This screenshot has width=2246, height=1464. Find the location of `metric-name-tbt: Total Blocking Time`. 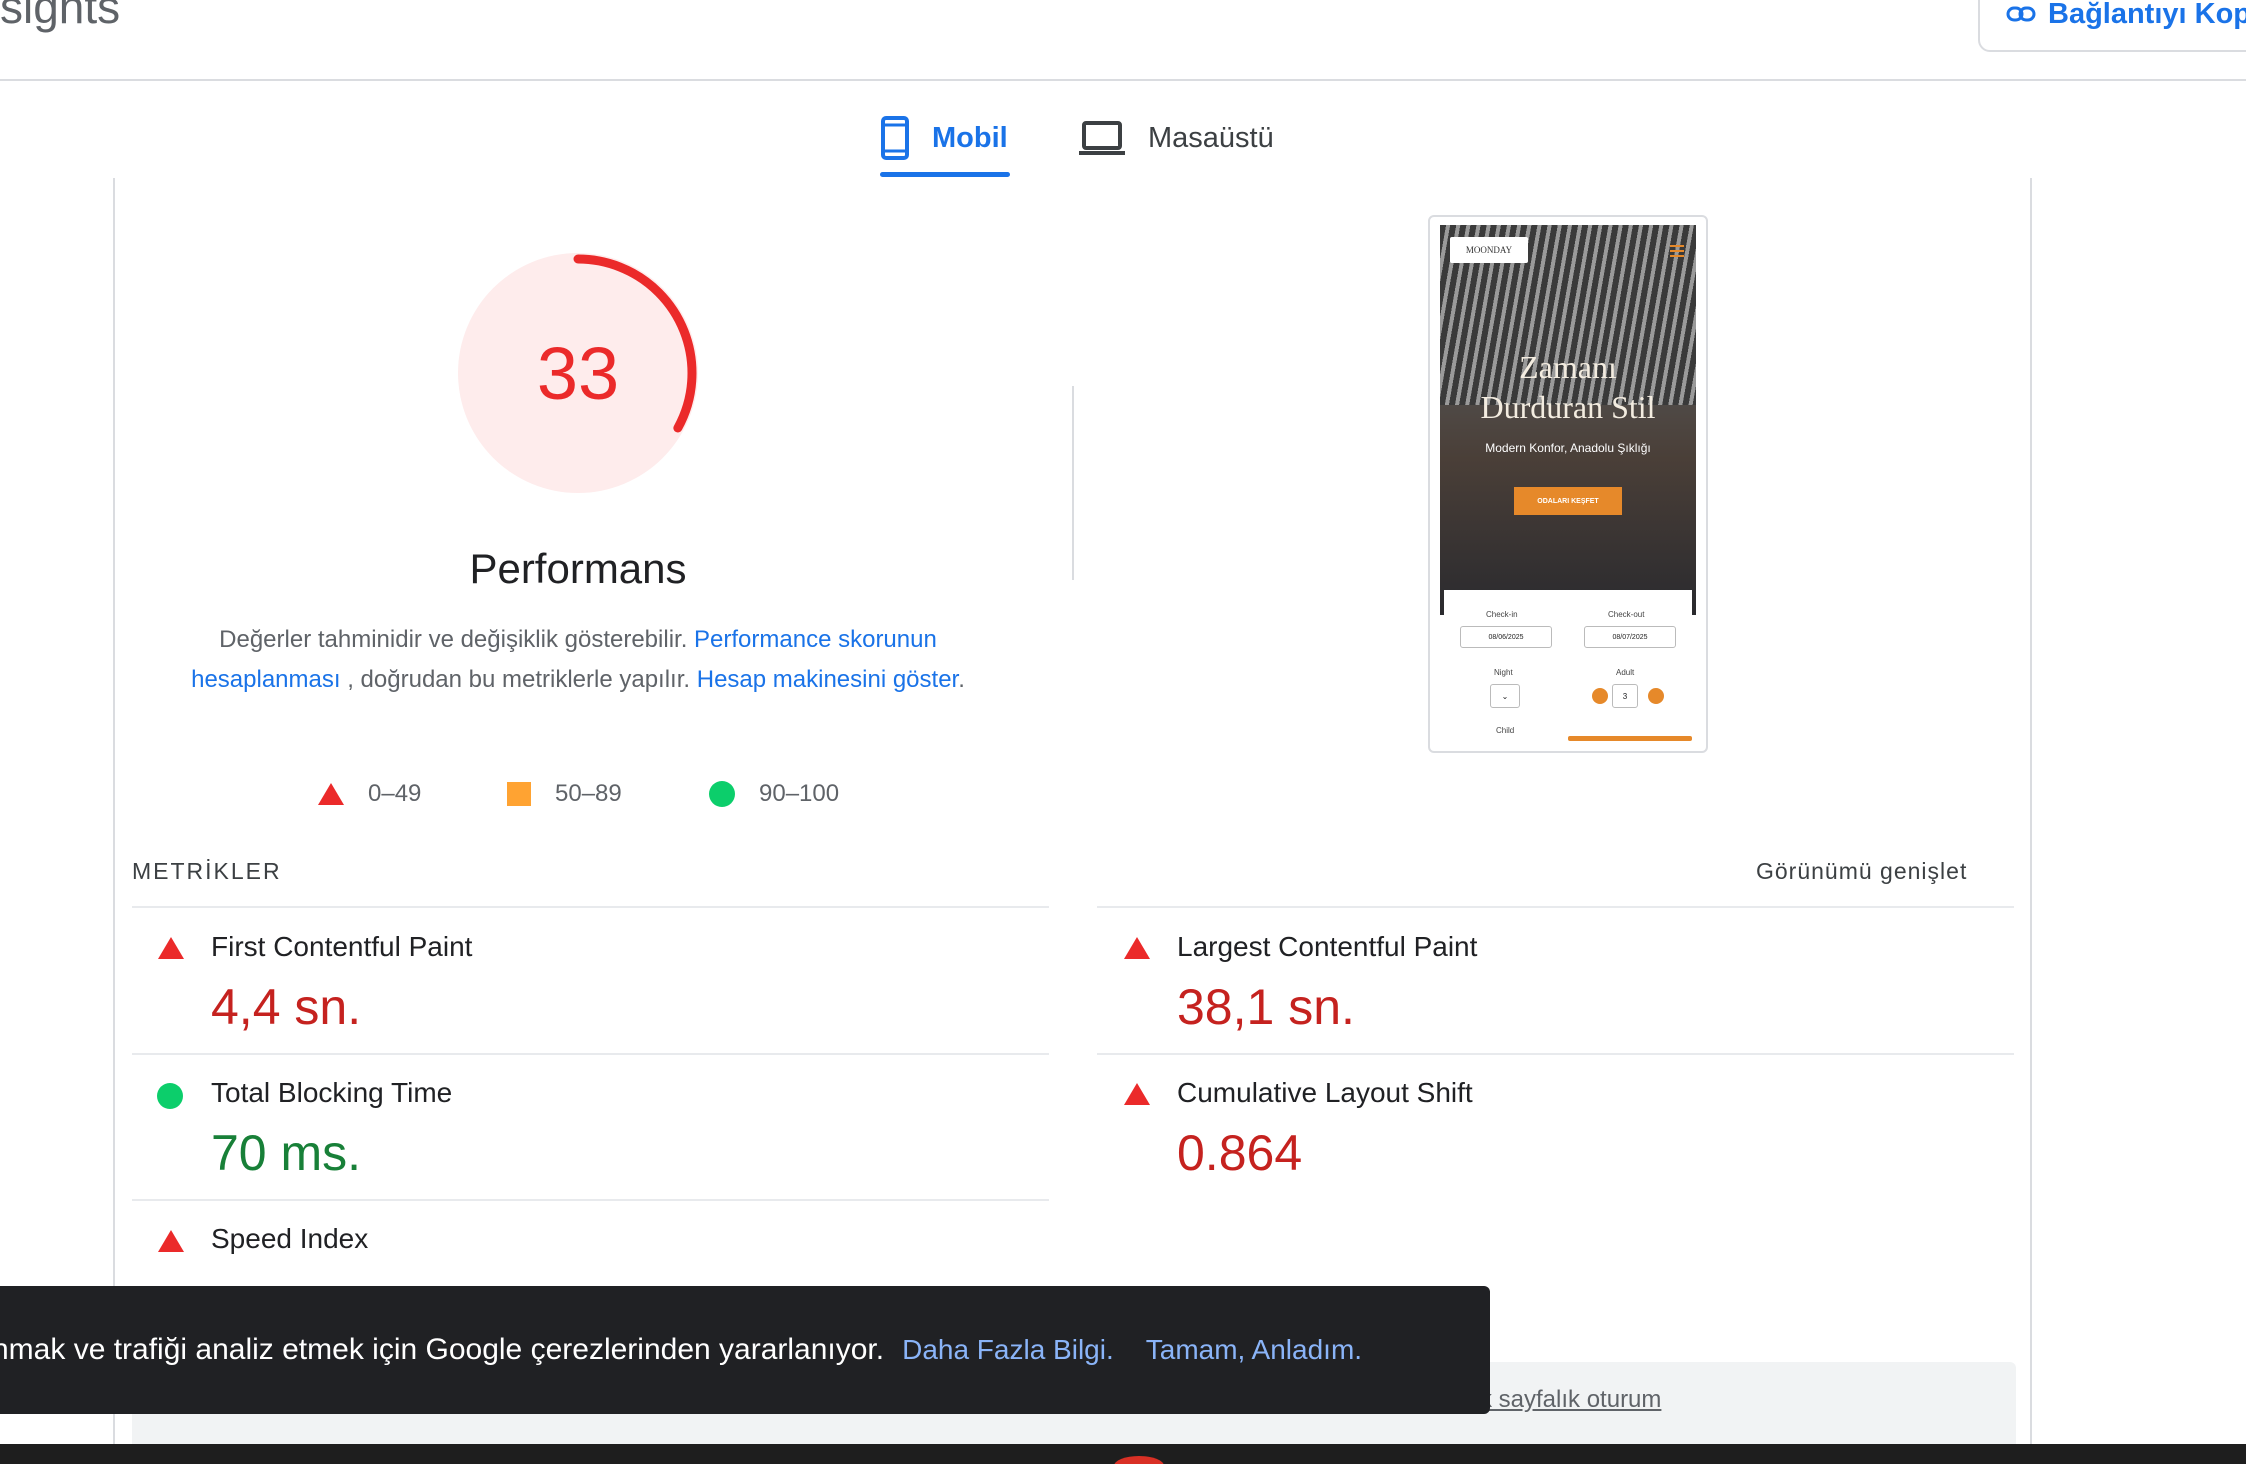

metric-name-tbt: Total Blocking Time is located at coordinates (332, 1092).